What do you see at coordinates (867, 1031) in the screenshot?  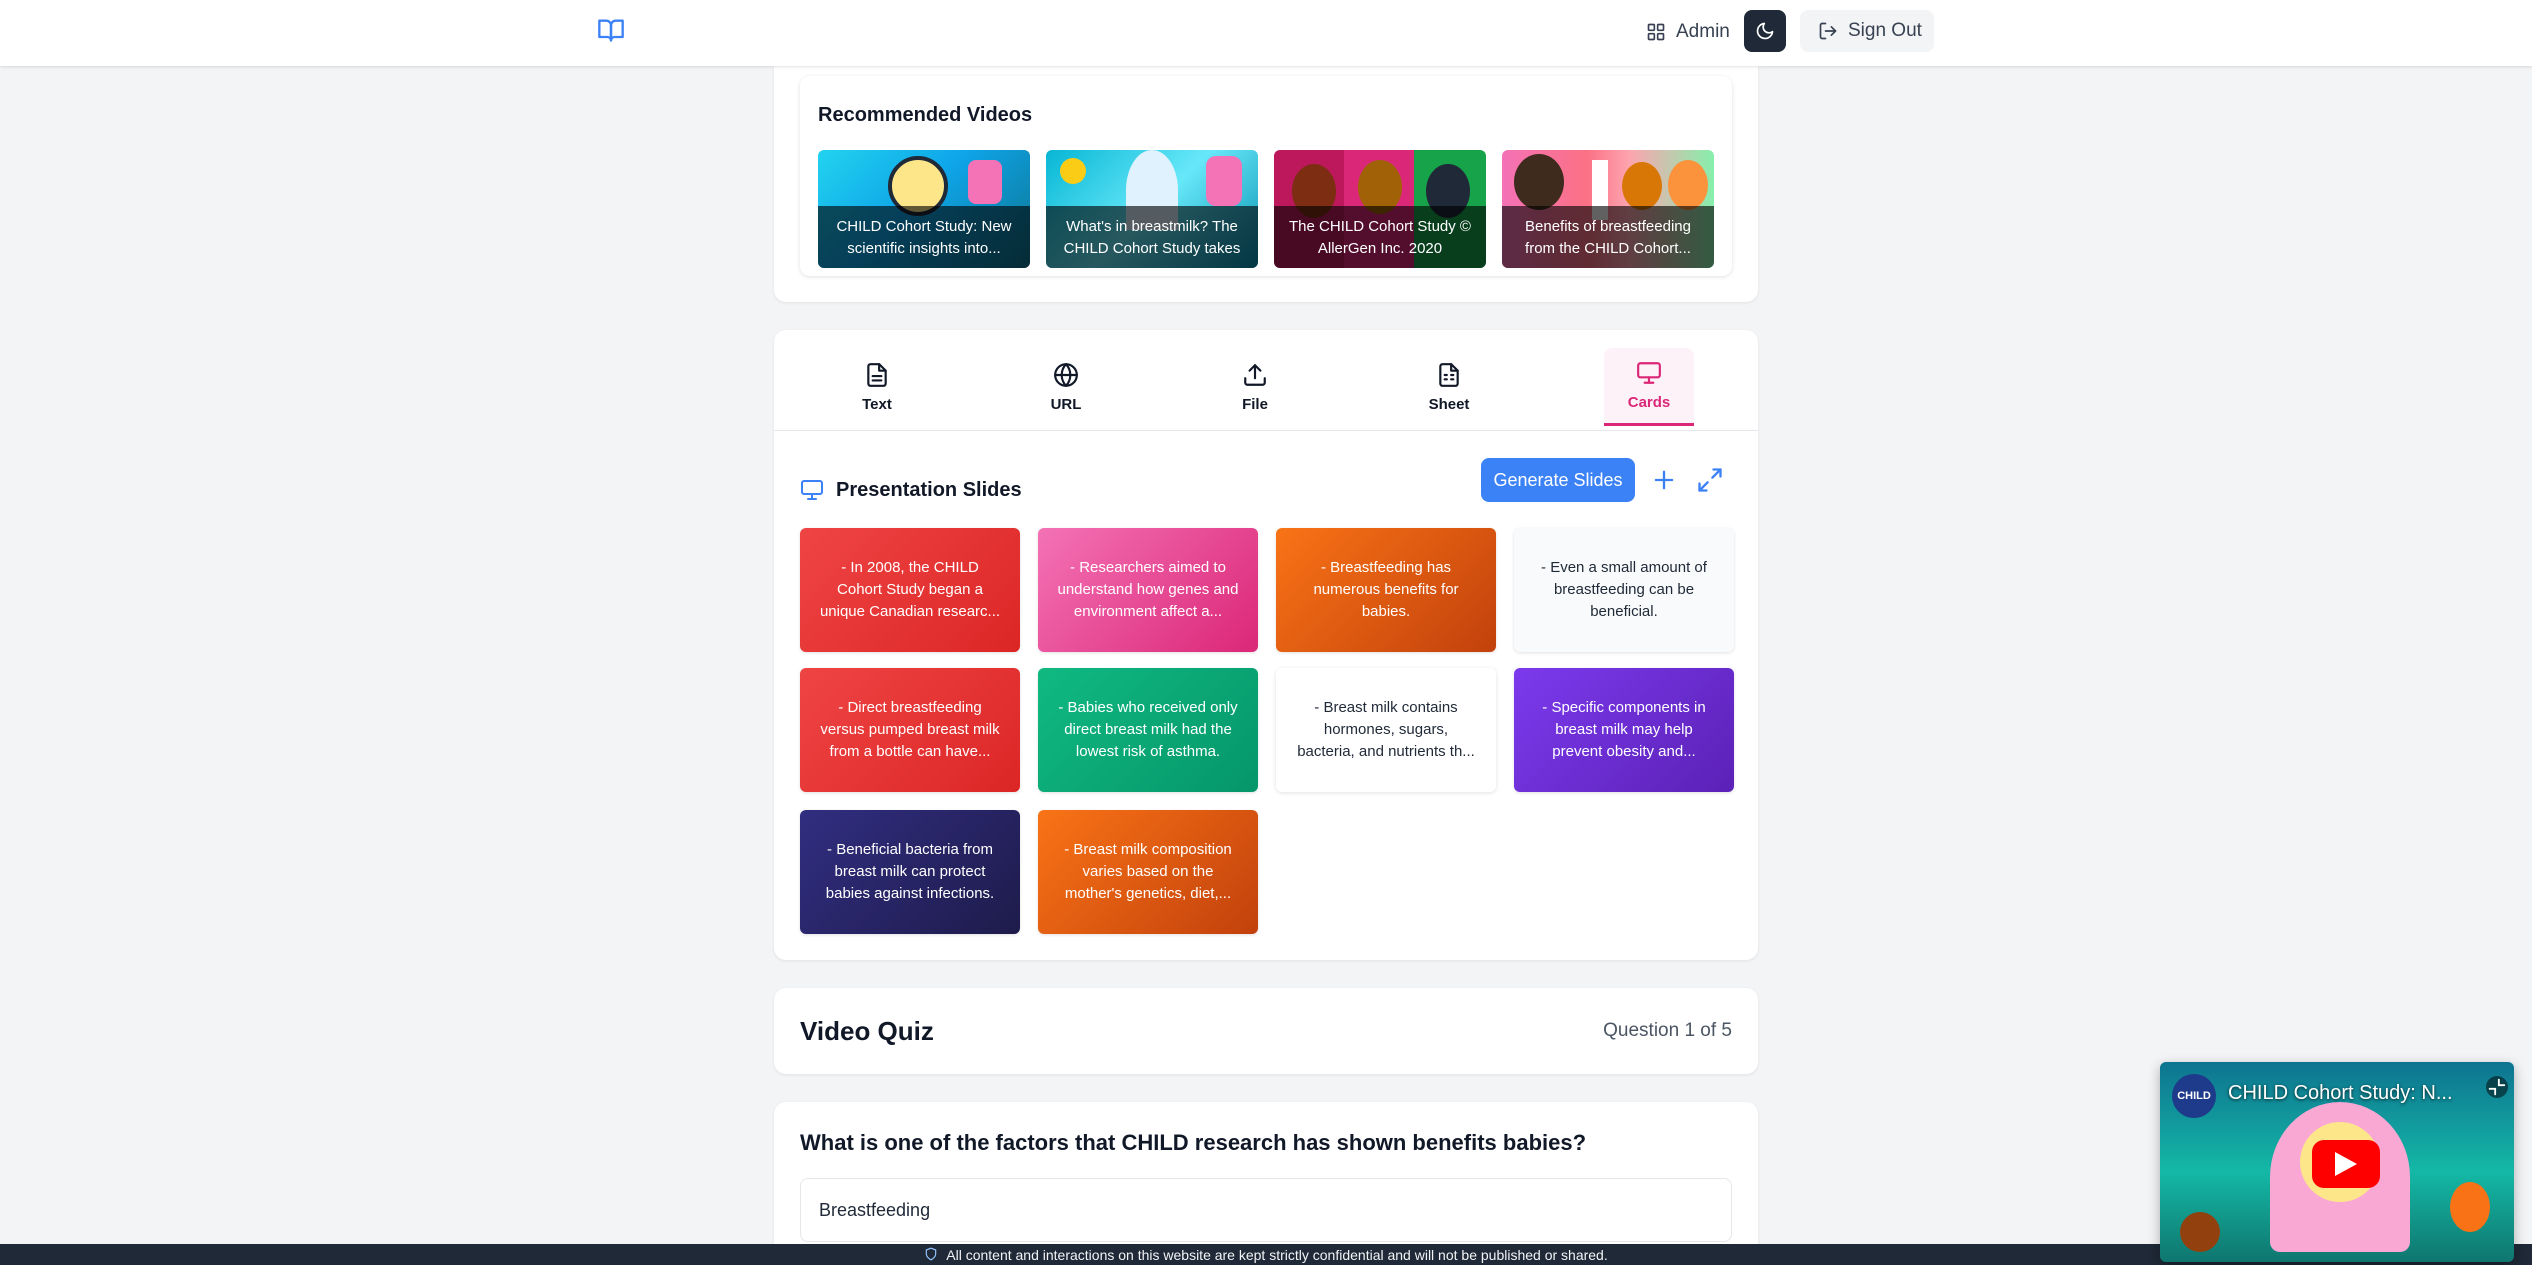 I see `video-quiz-title: Video Quiz` at bounding box center [867, 1031].